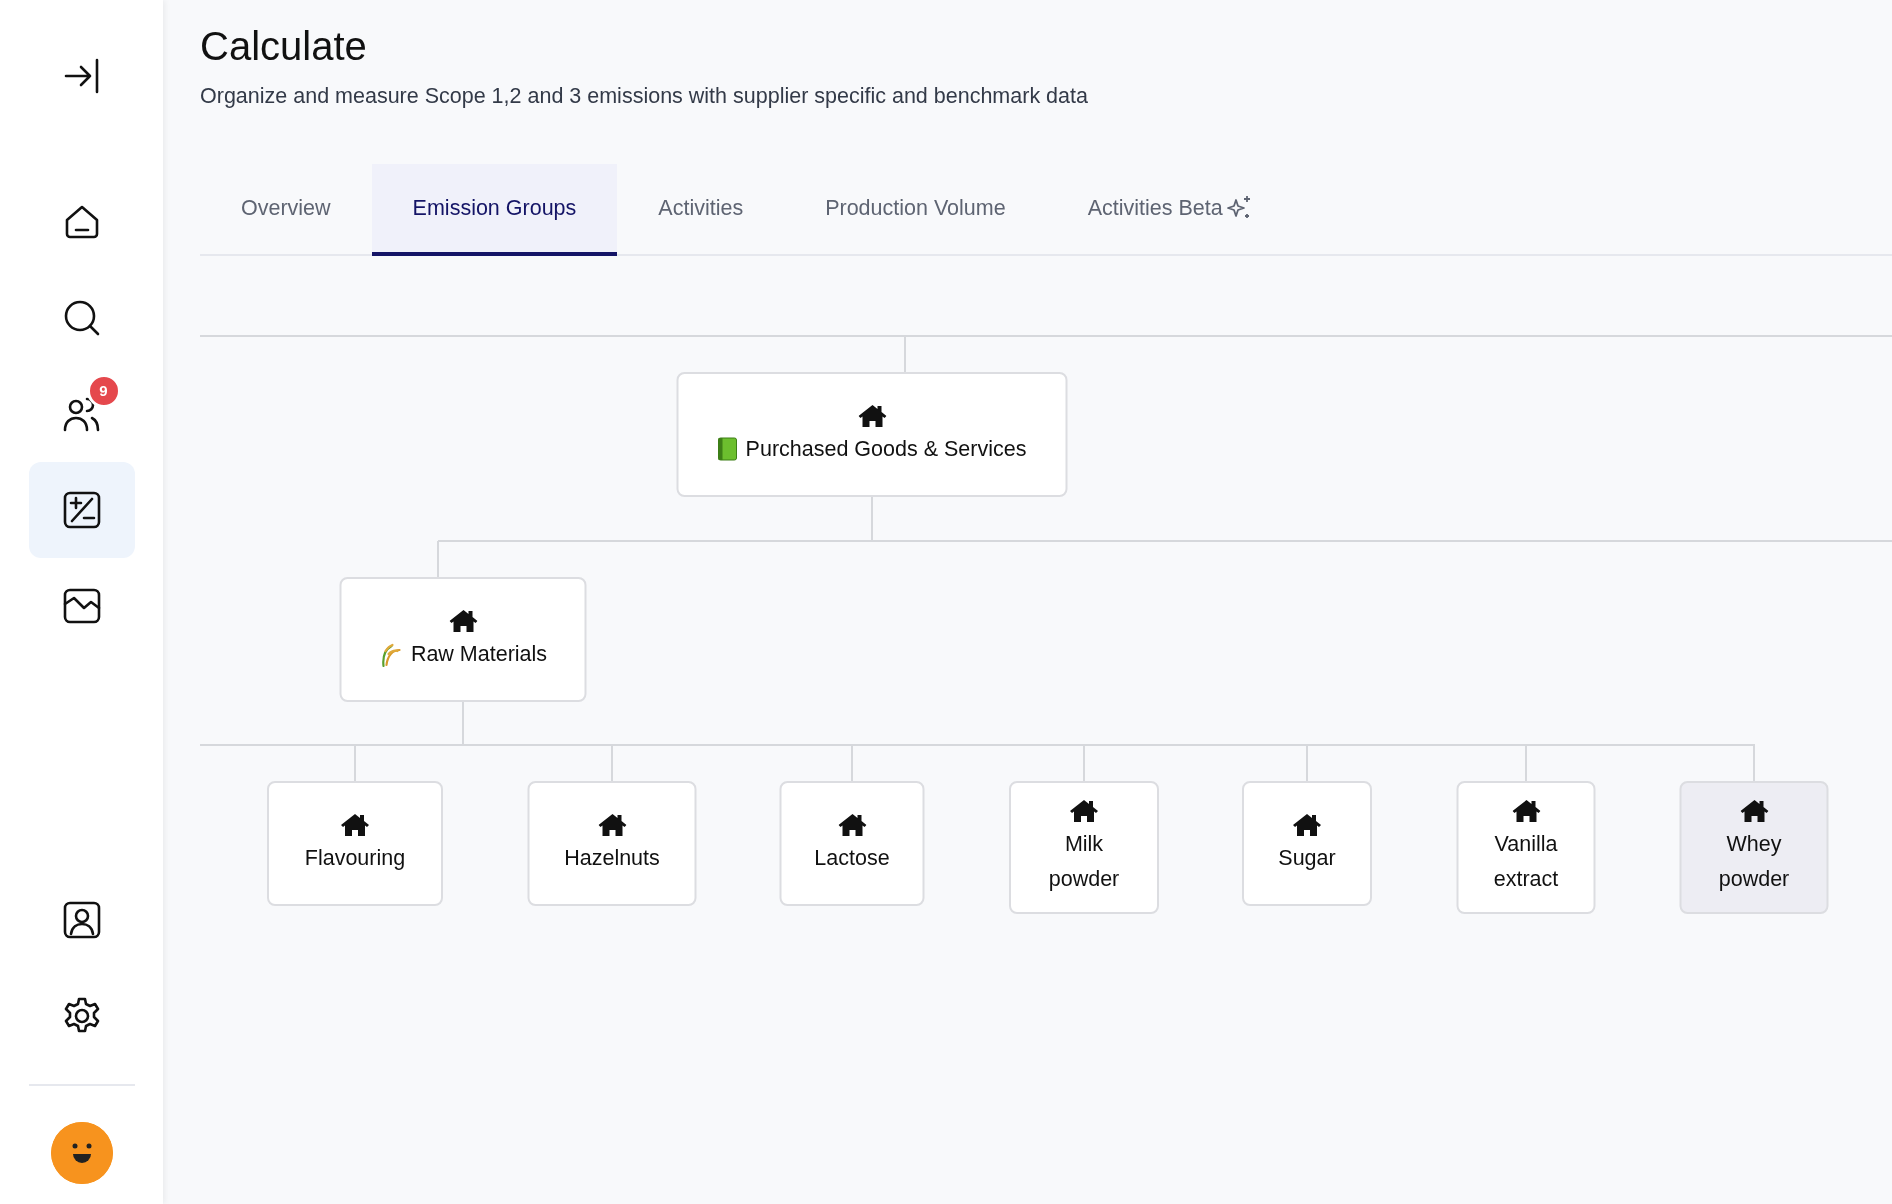 Image resolution: width=1892 pixels, height=1204 pixels. Describe the element at coordinates (355, 858) in the screenshot. I see `node-label: Flavouring` at that location.